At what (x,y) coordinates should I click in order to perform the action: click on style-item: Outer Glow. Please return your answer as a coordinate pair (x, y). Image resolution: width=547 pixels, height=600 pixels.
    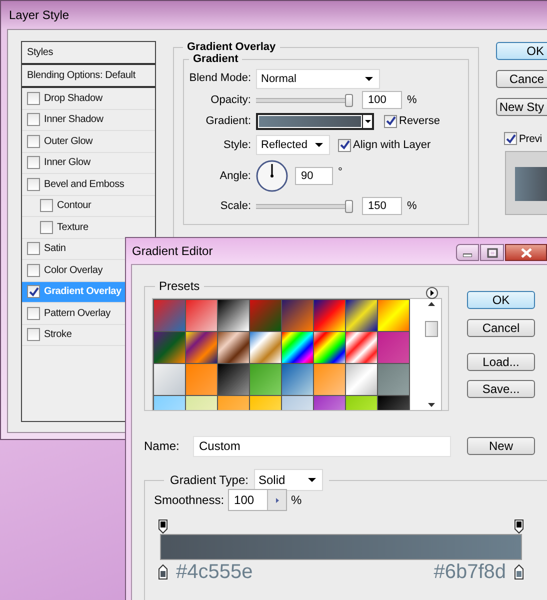
    Looking at the image, I should click on (88, 141).